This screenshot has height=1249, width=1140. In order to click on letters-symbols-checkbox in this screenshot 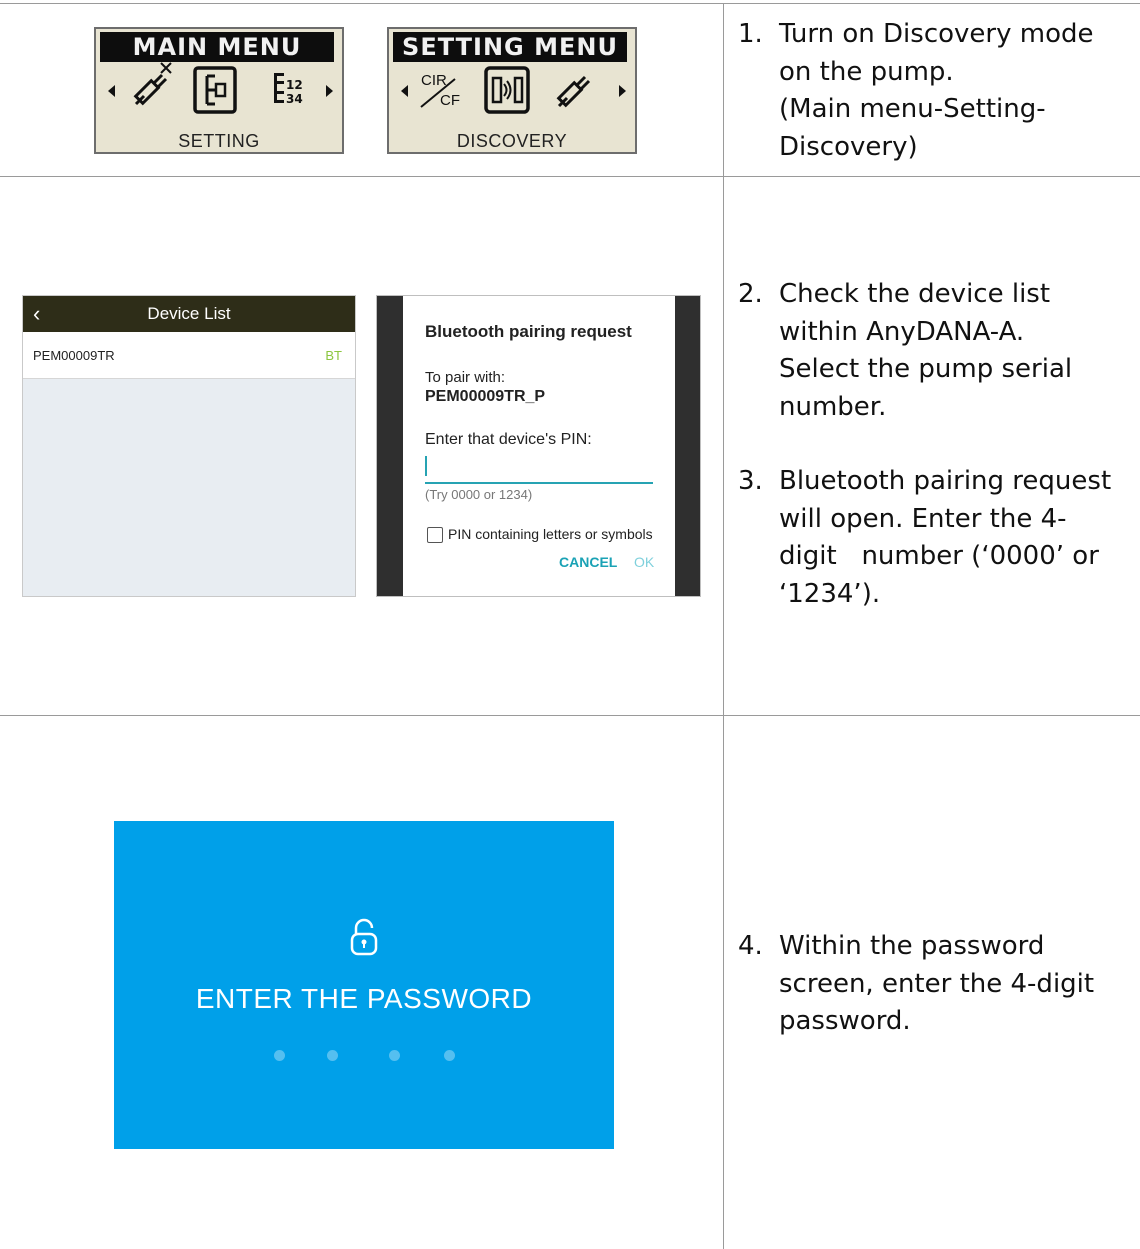, I will do `click(435, 535)`.